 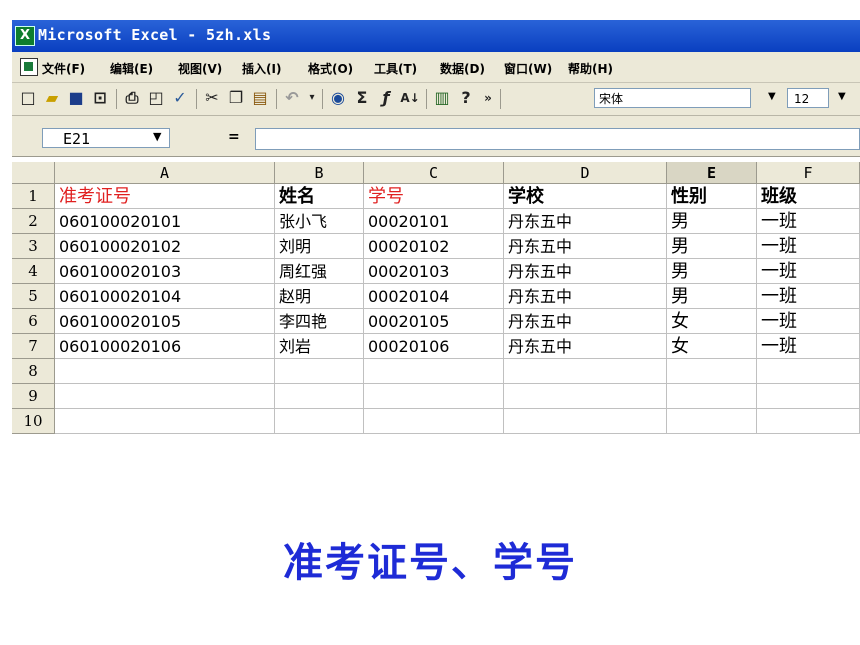 I want to click on menu-window: 窗口(W), so click(x=528, y=68).